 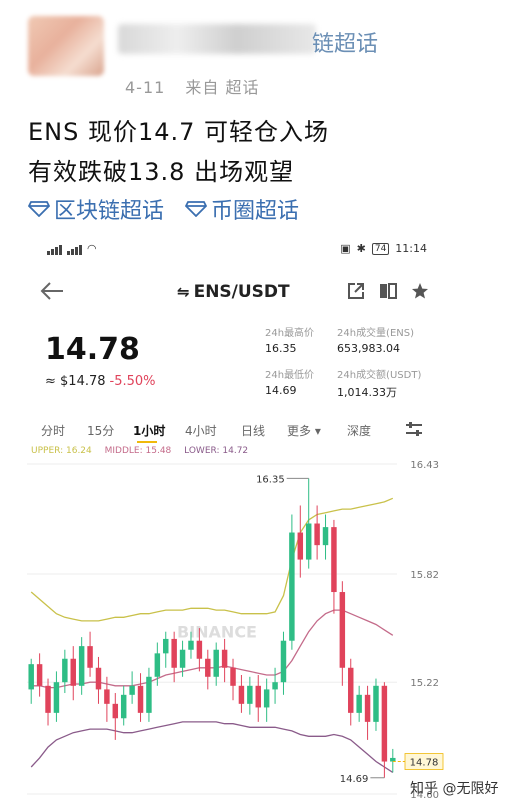 I want to click on last-price: 14.78, so click(x=92, y=349).